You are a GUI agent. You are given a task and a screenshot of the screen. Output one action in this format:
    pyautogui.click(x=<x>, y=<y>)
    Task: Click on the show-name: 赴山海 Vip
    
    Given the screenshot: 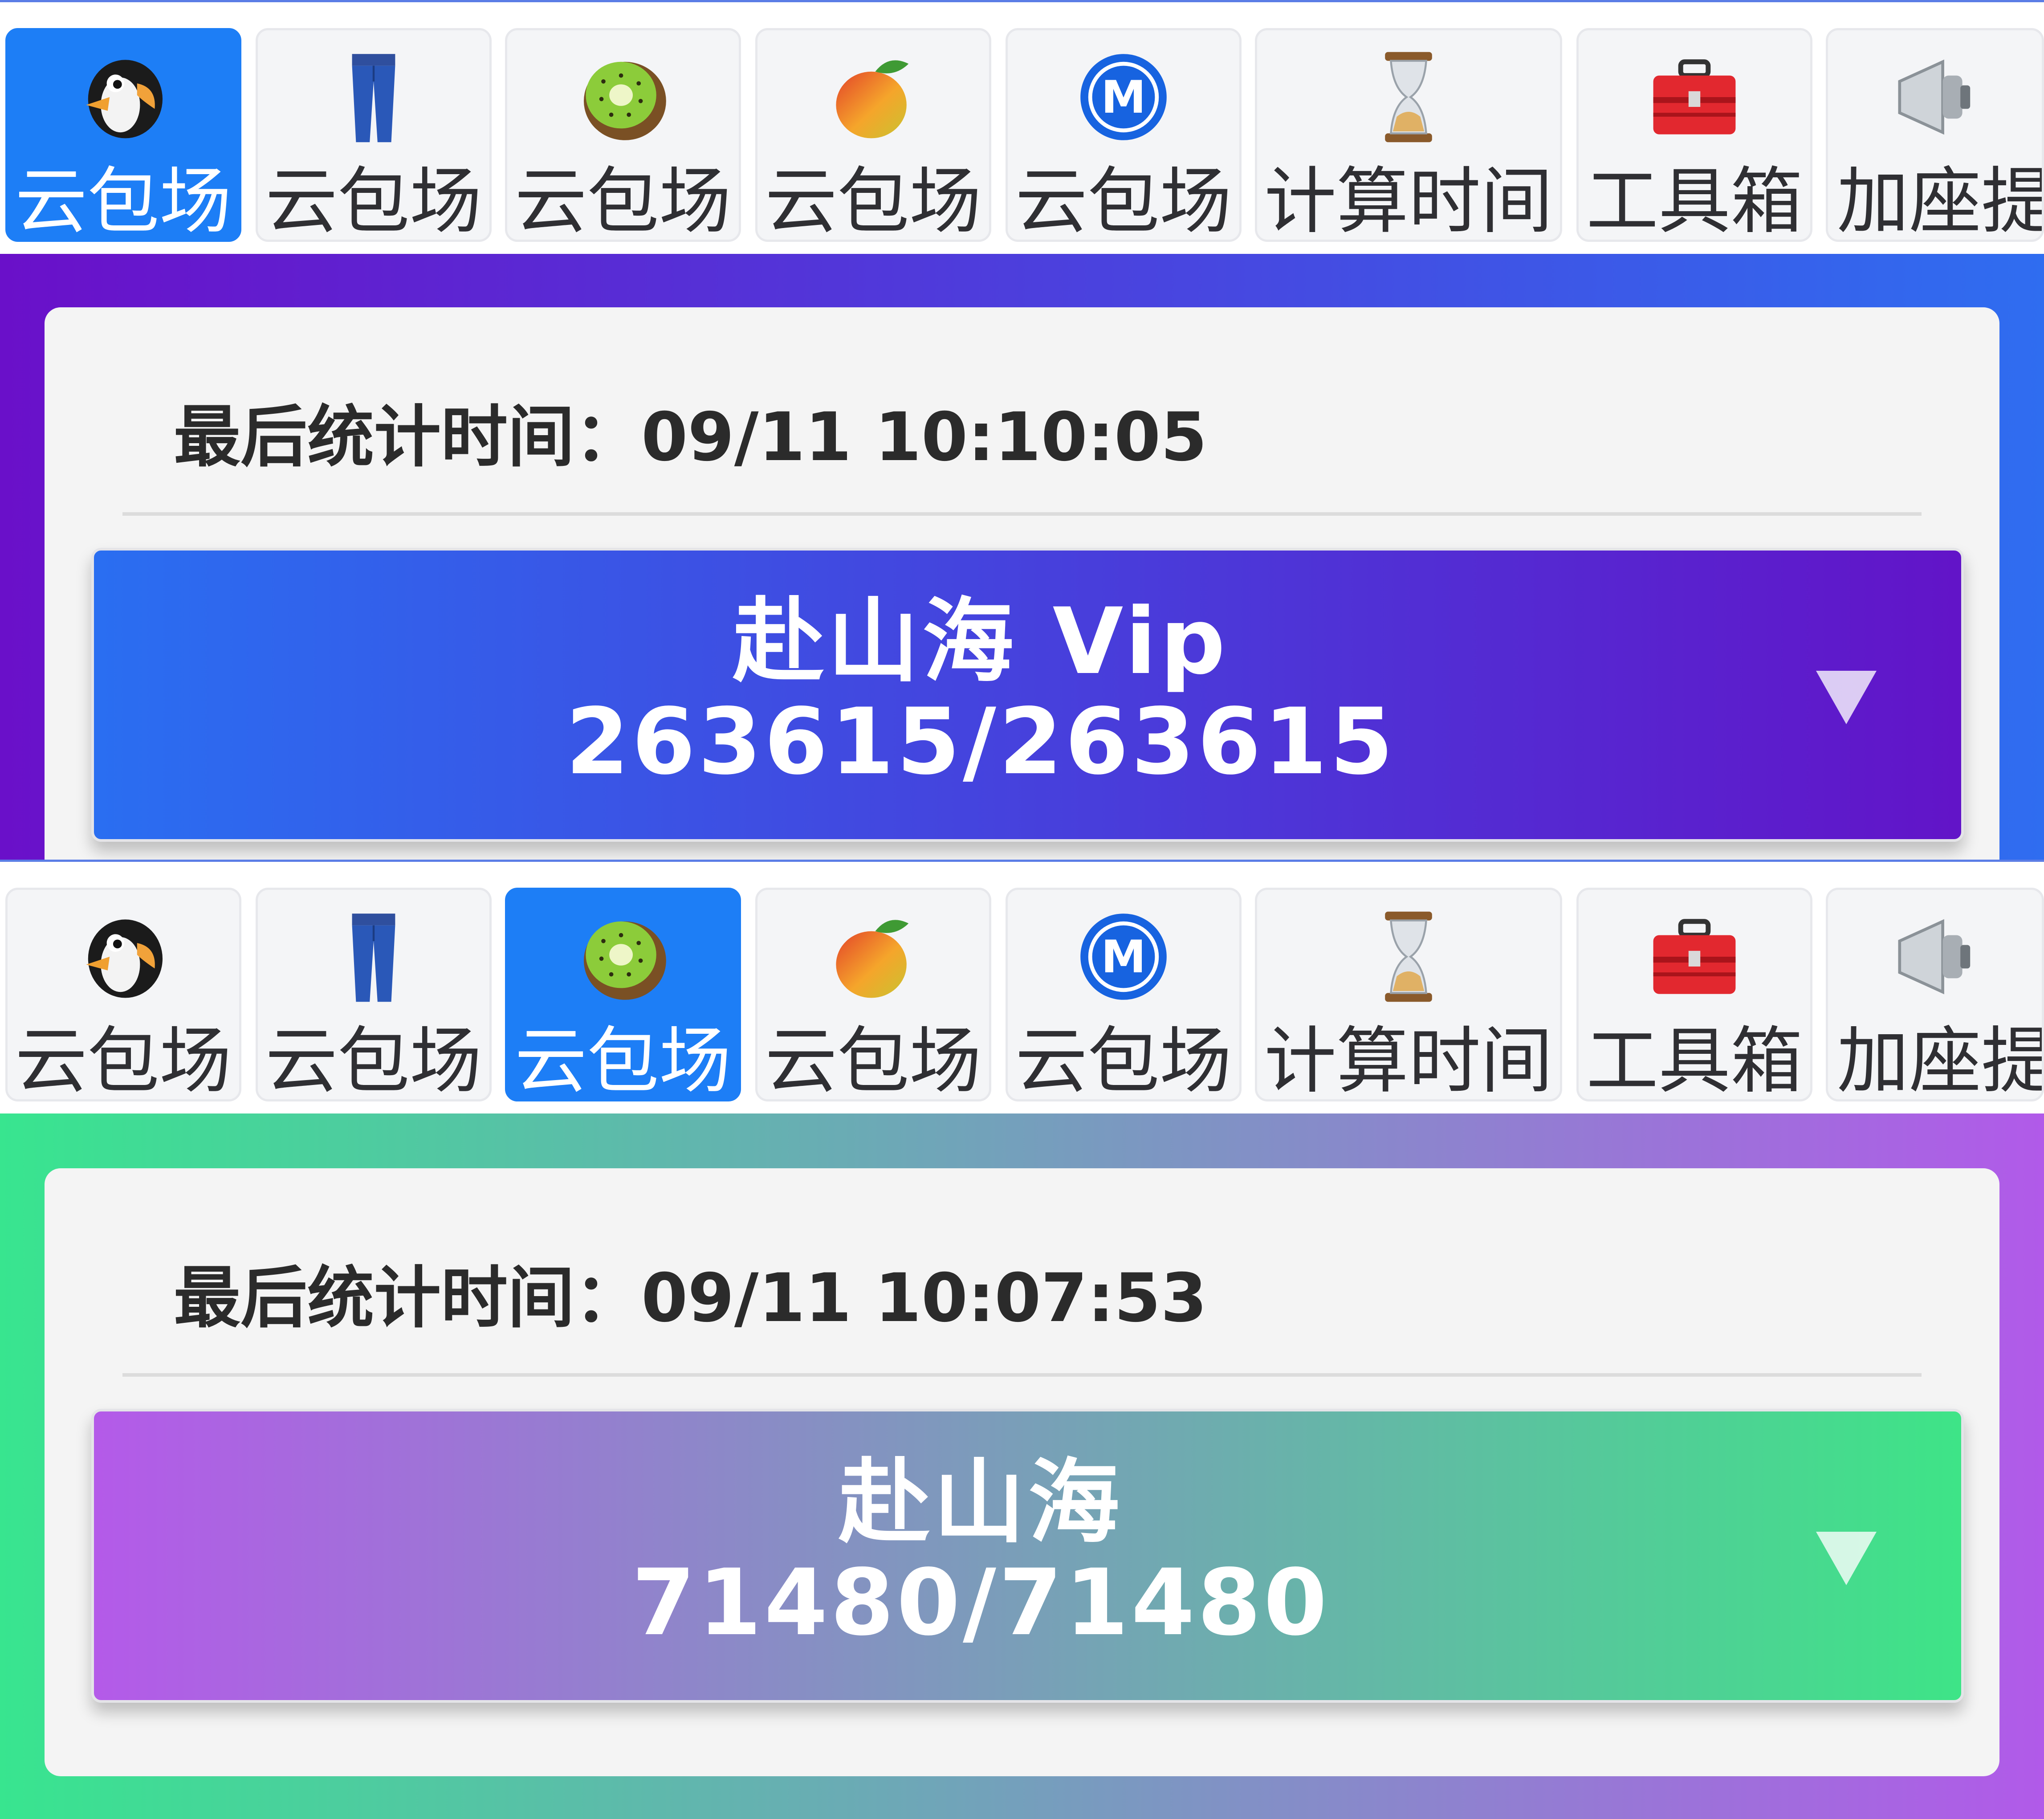 What is the action you would take?
    pyautogui.click(x=981, y=642)
    